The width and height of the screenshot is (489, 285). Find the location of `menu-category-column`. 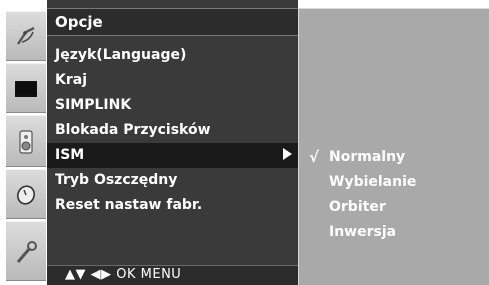

menu-category-column is located at coordinates (23, 142).